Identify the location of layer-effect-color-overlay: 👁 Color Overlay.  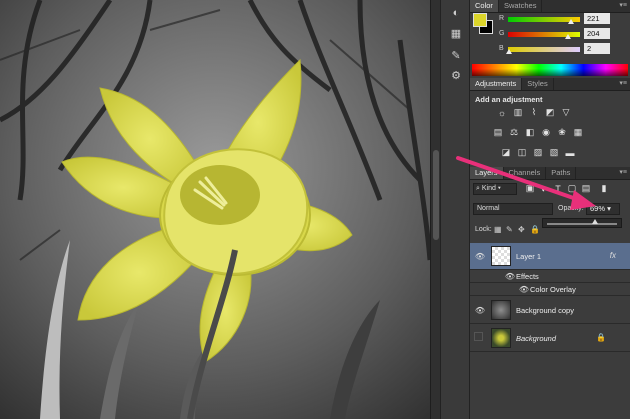
(550, 289).